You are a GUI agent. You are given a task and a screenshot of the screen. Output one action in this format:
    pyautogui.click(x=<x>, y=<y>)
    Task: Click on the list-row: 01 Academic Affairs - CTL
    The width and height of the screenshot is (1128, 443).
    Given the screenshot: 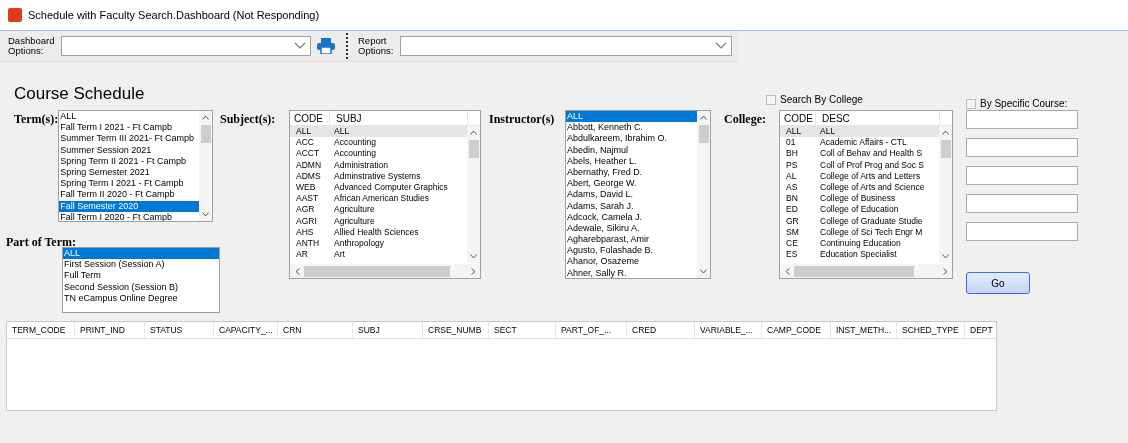 What is the action you would take?
    pyautogui.click(x=859, y=143)
    